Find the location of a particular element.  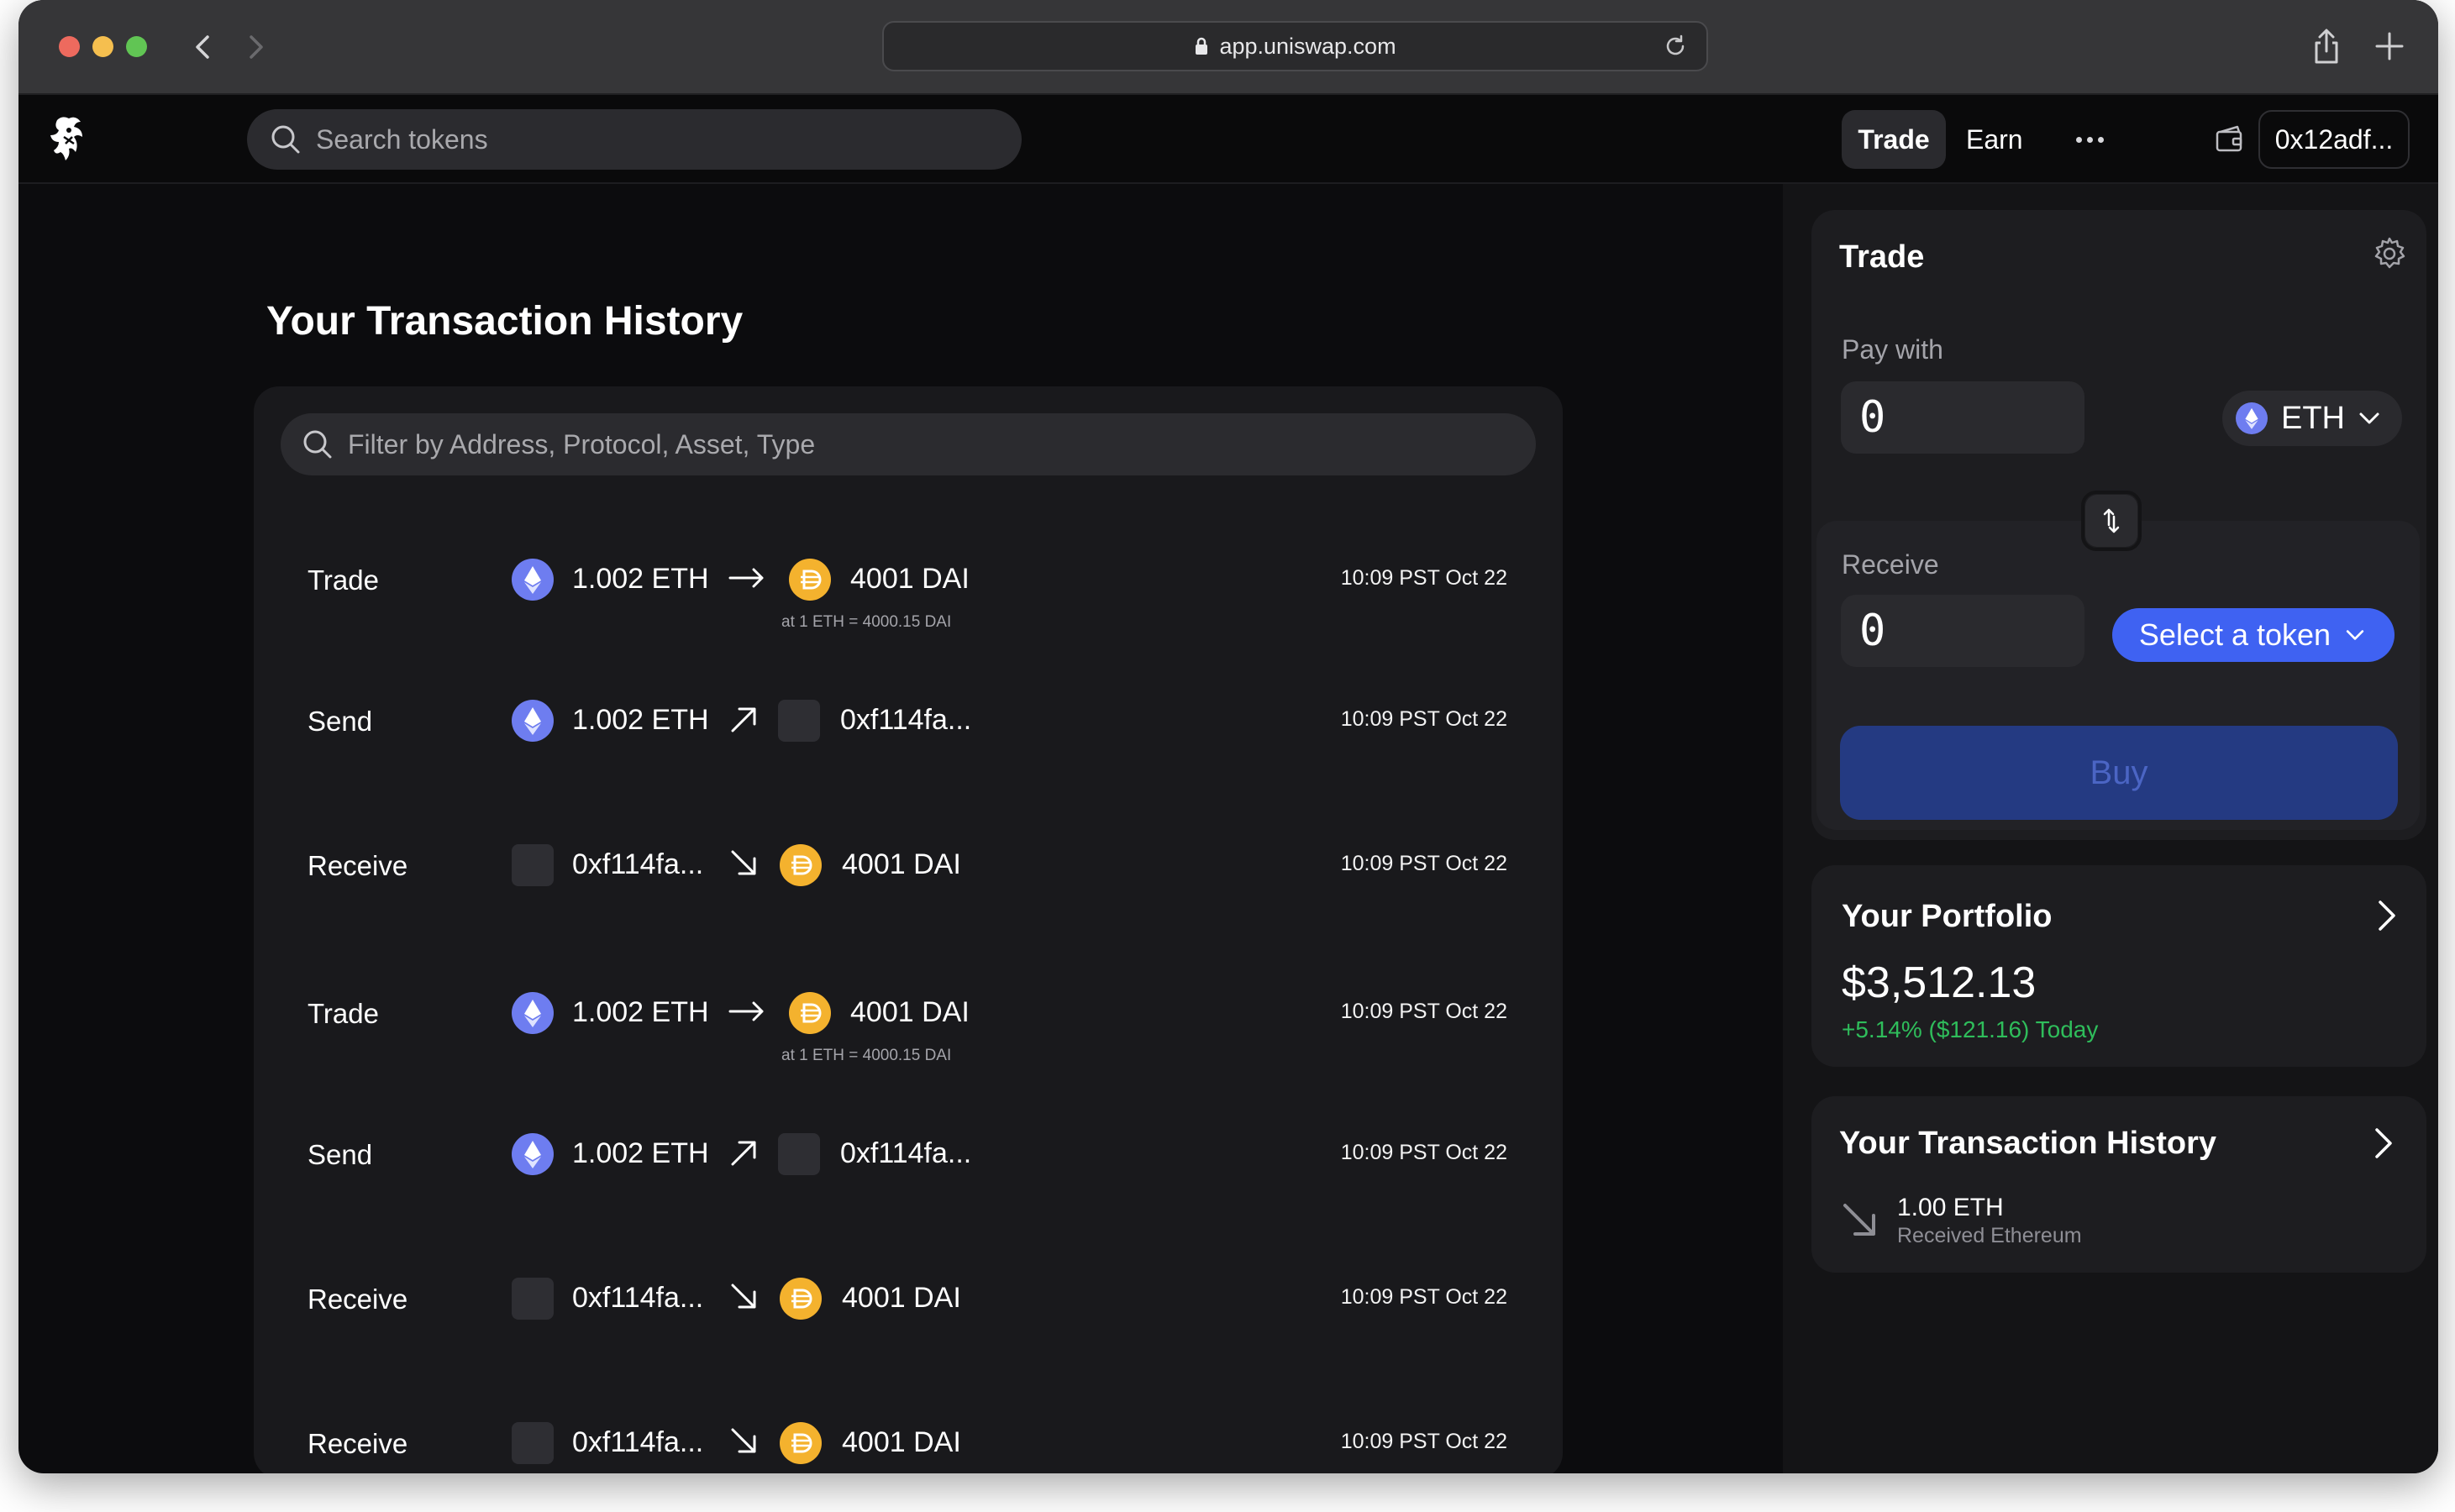

pay-amount-input: 0 is located at coordinates (1962, 417).